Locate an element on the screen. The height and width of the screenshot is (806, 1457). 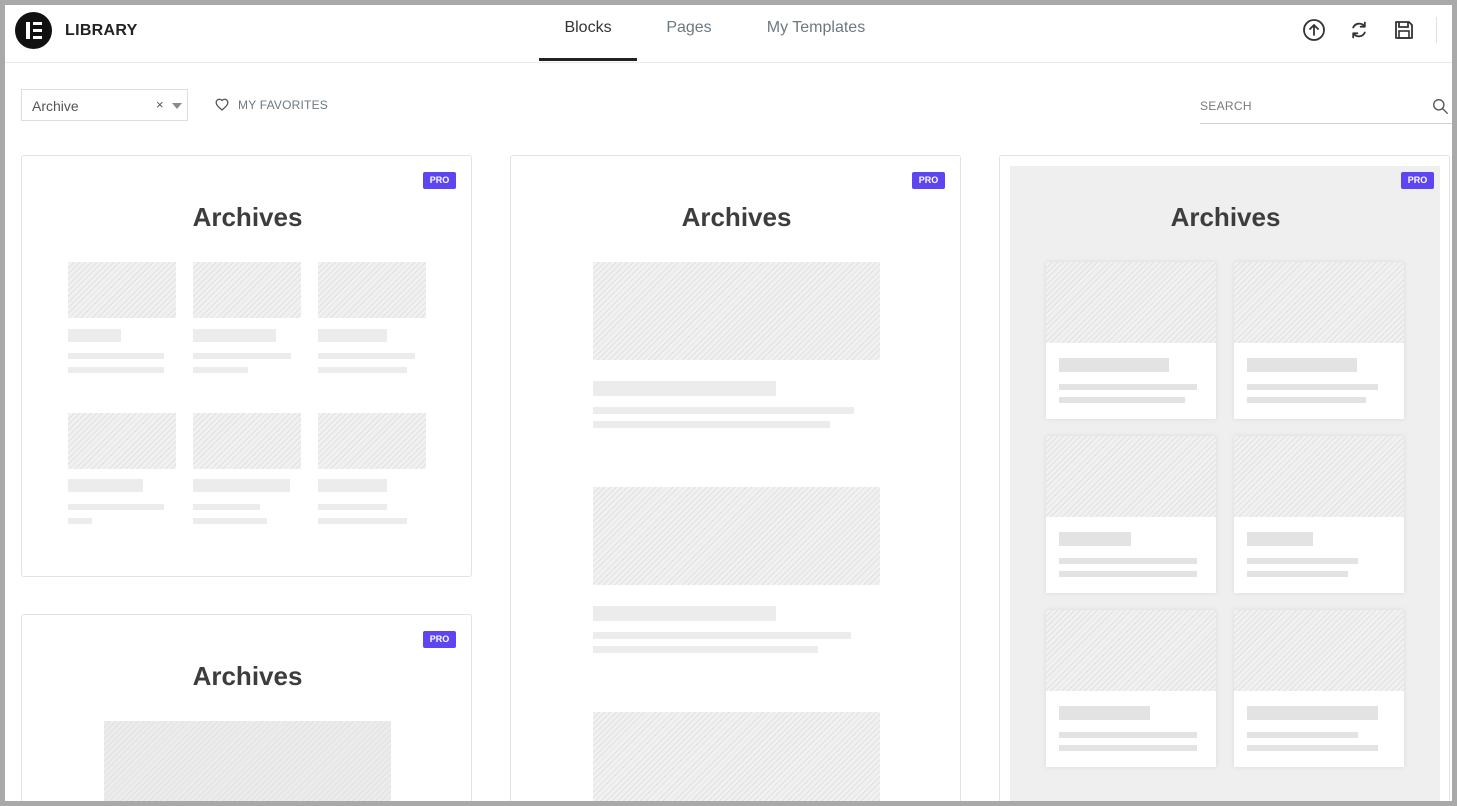
header-divider is located at coordinates (1436, 30).